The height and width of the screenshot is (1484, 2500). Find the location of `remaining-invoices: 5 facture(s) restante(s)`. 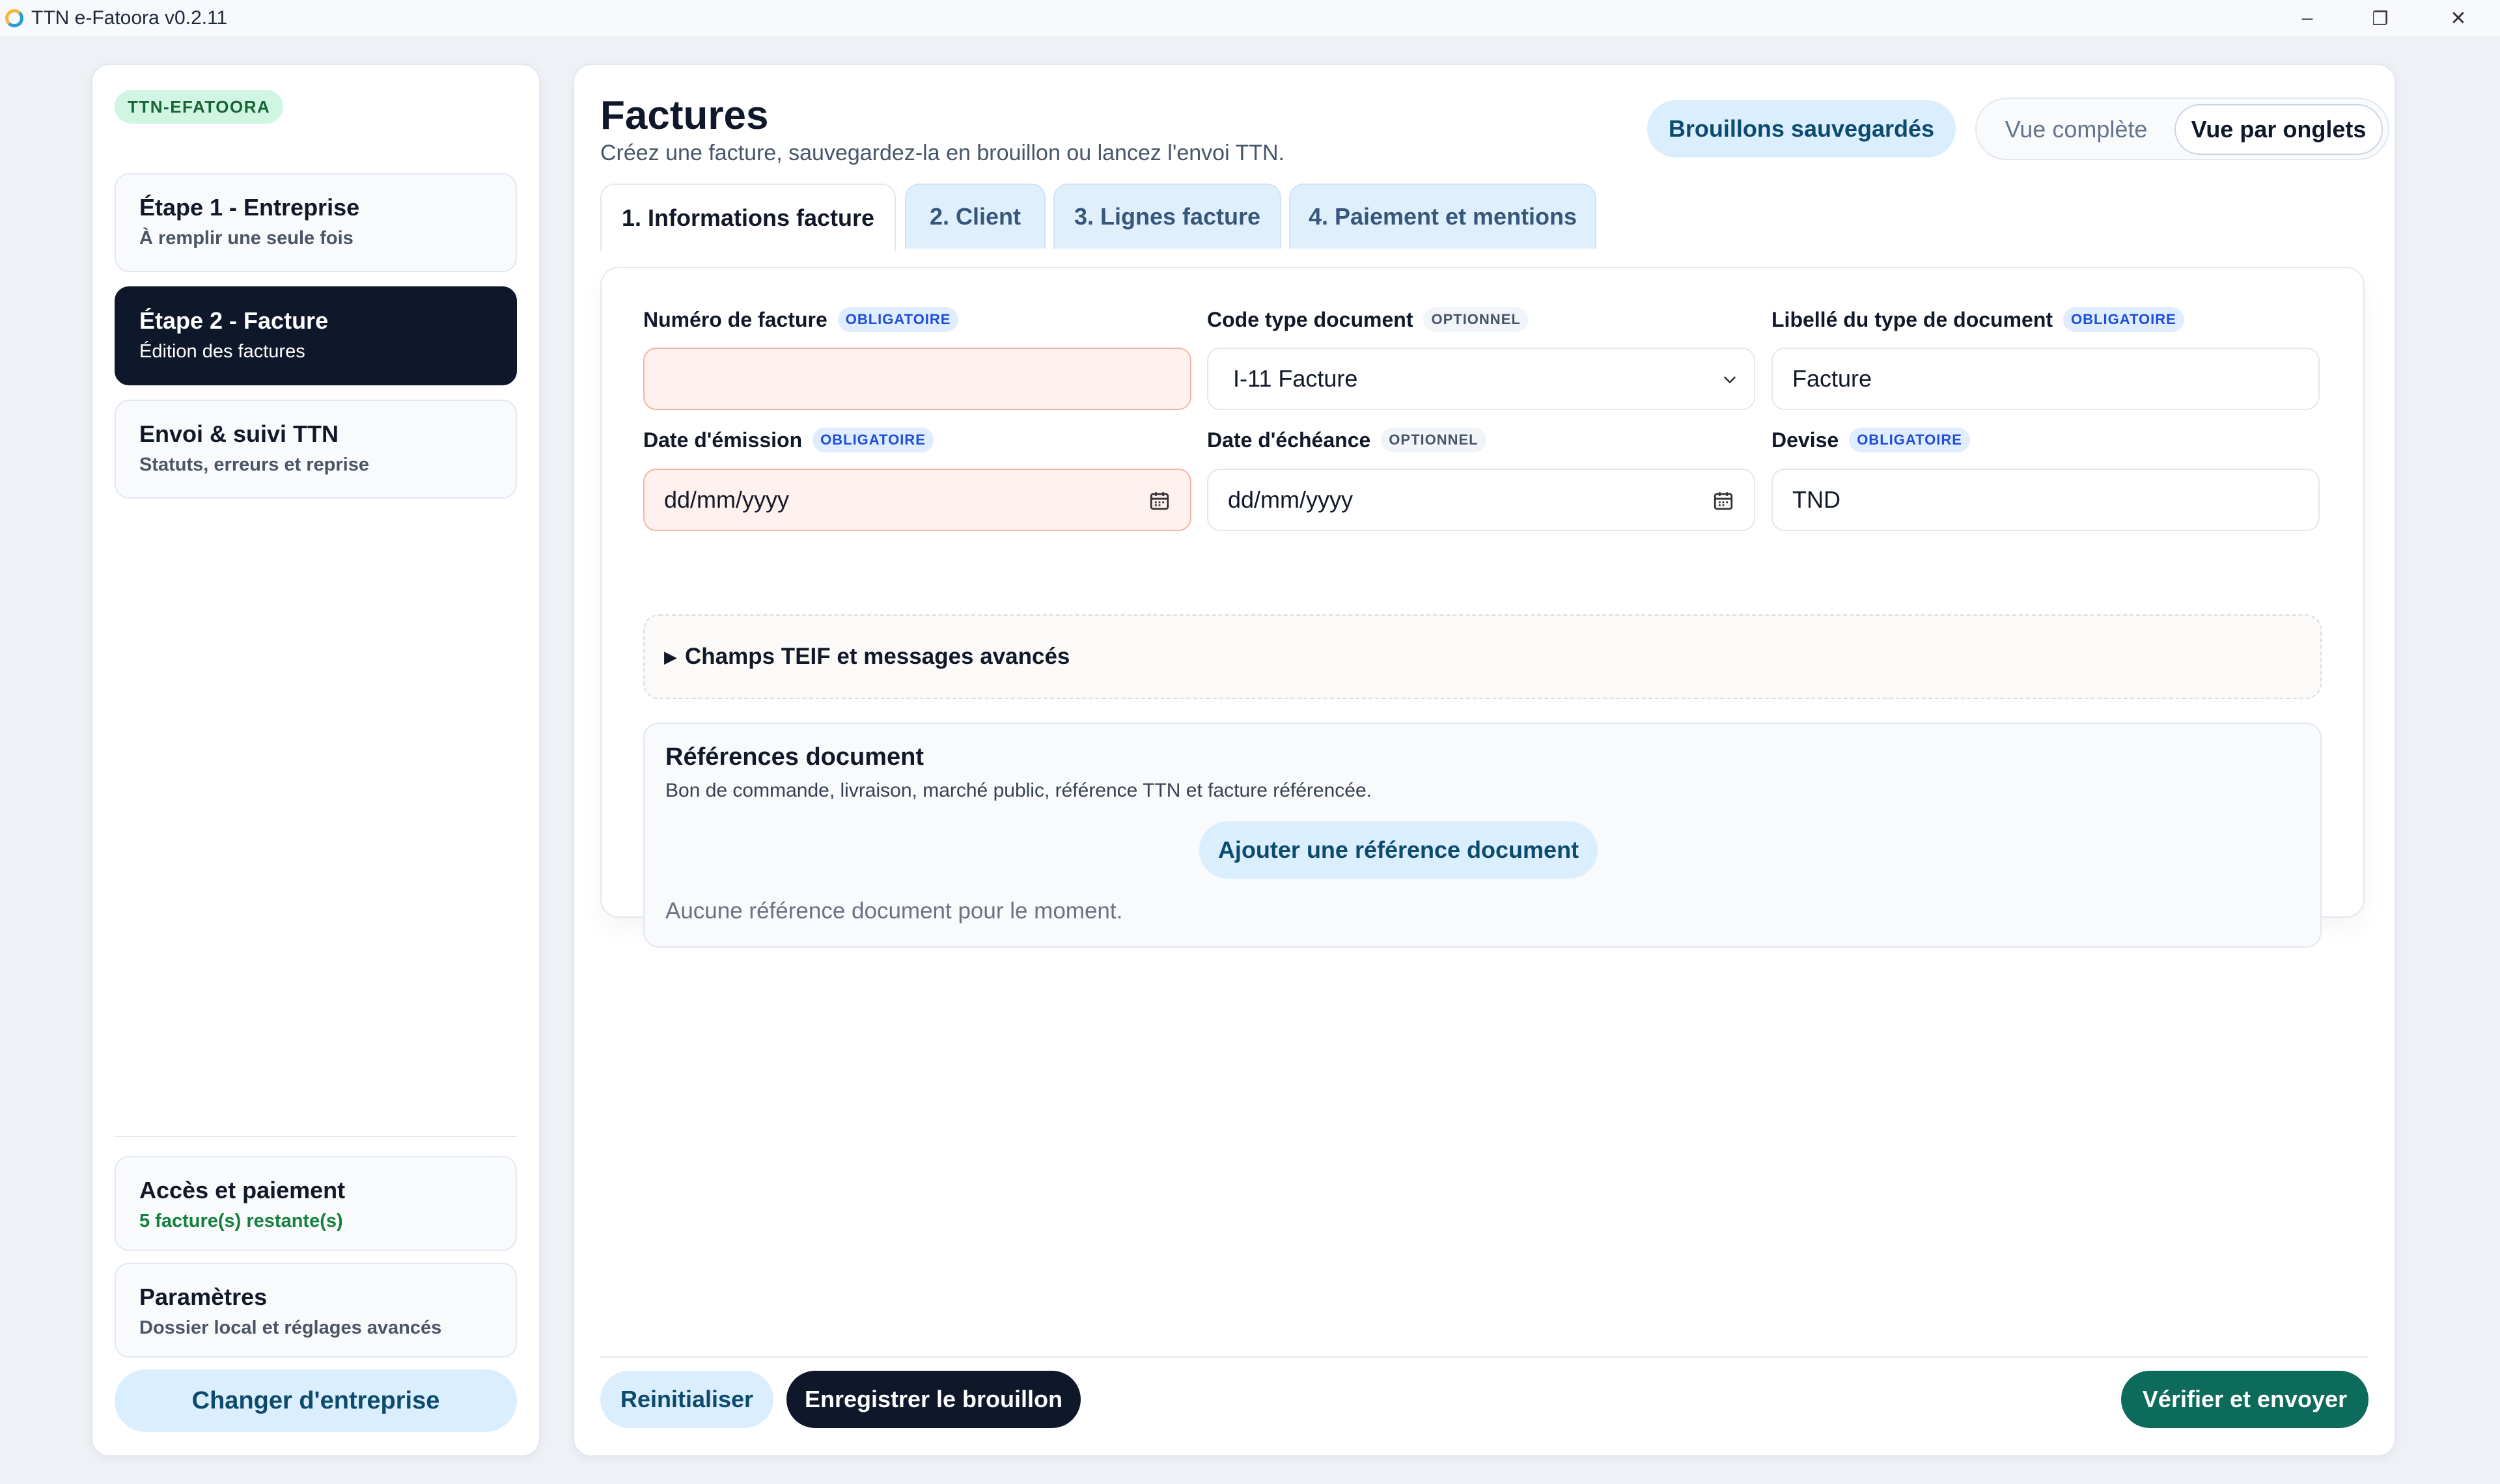

remaining-invoices: 5 facture(s) restante(s) is located at coordinates (241, 1221).